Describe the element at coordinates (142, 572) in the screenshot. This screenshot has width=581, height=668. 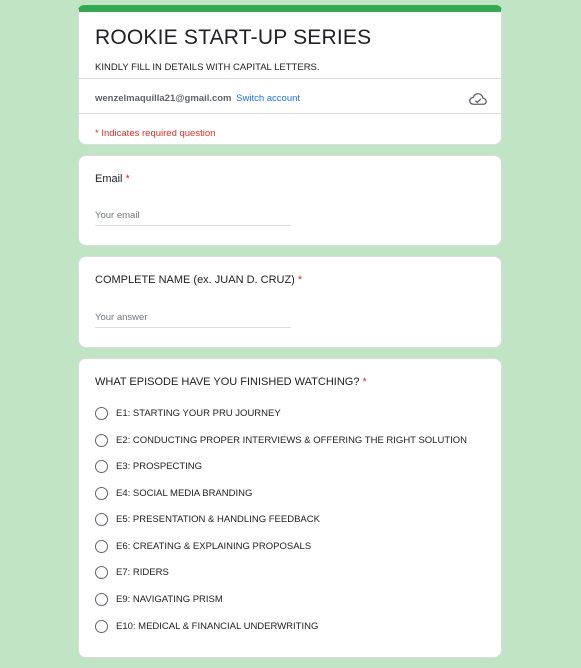
I see `episode-option-label: E7: RIDERS` at that location.